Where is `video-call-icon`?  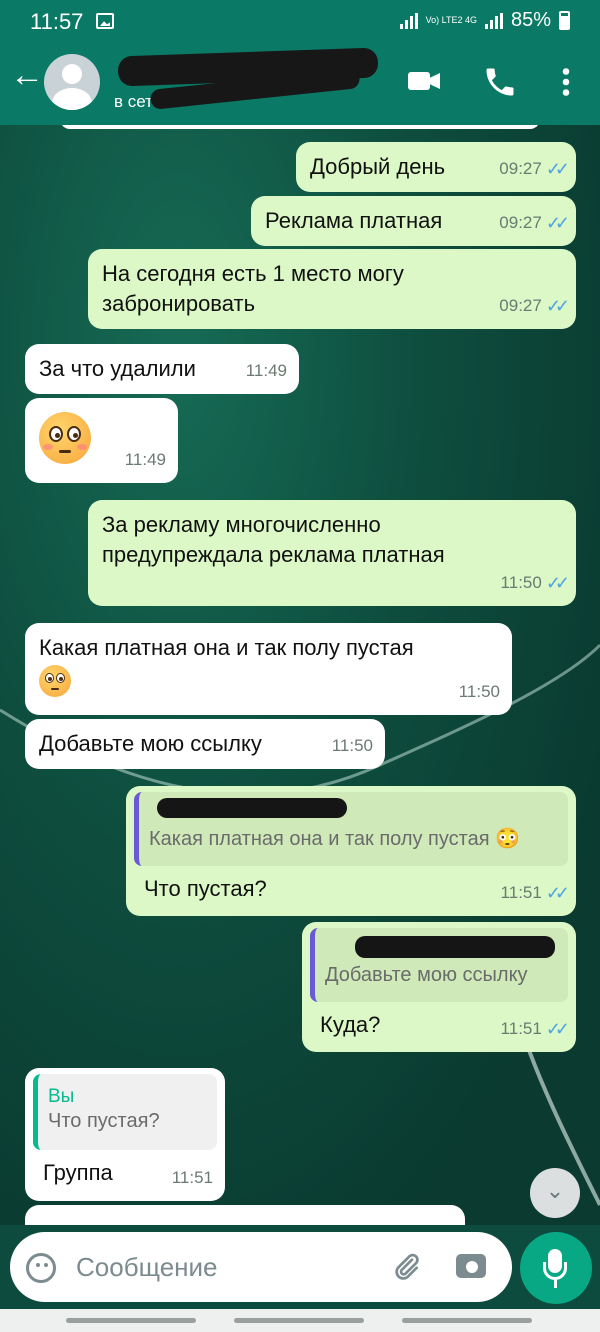
video-call-icon is located at coordinates (424, 82).